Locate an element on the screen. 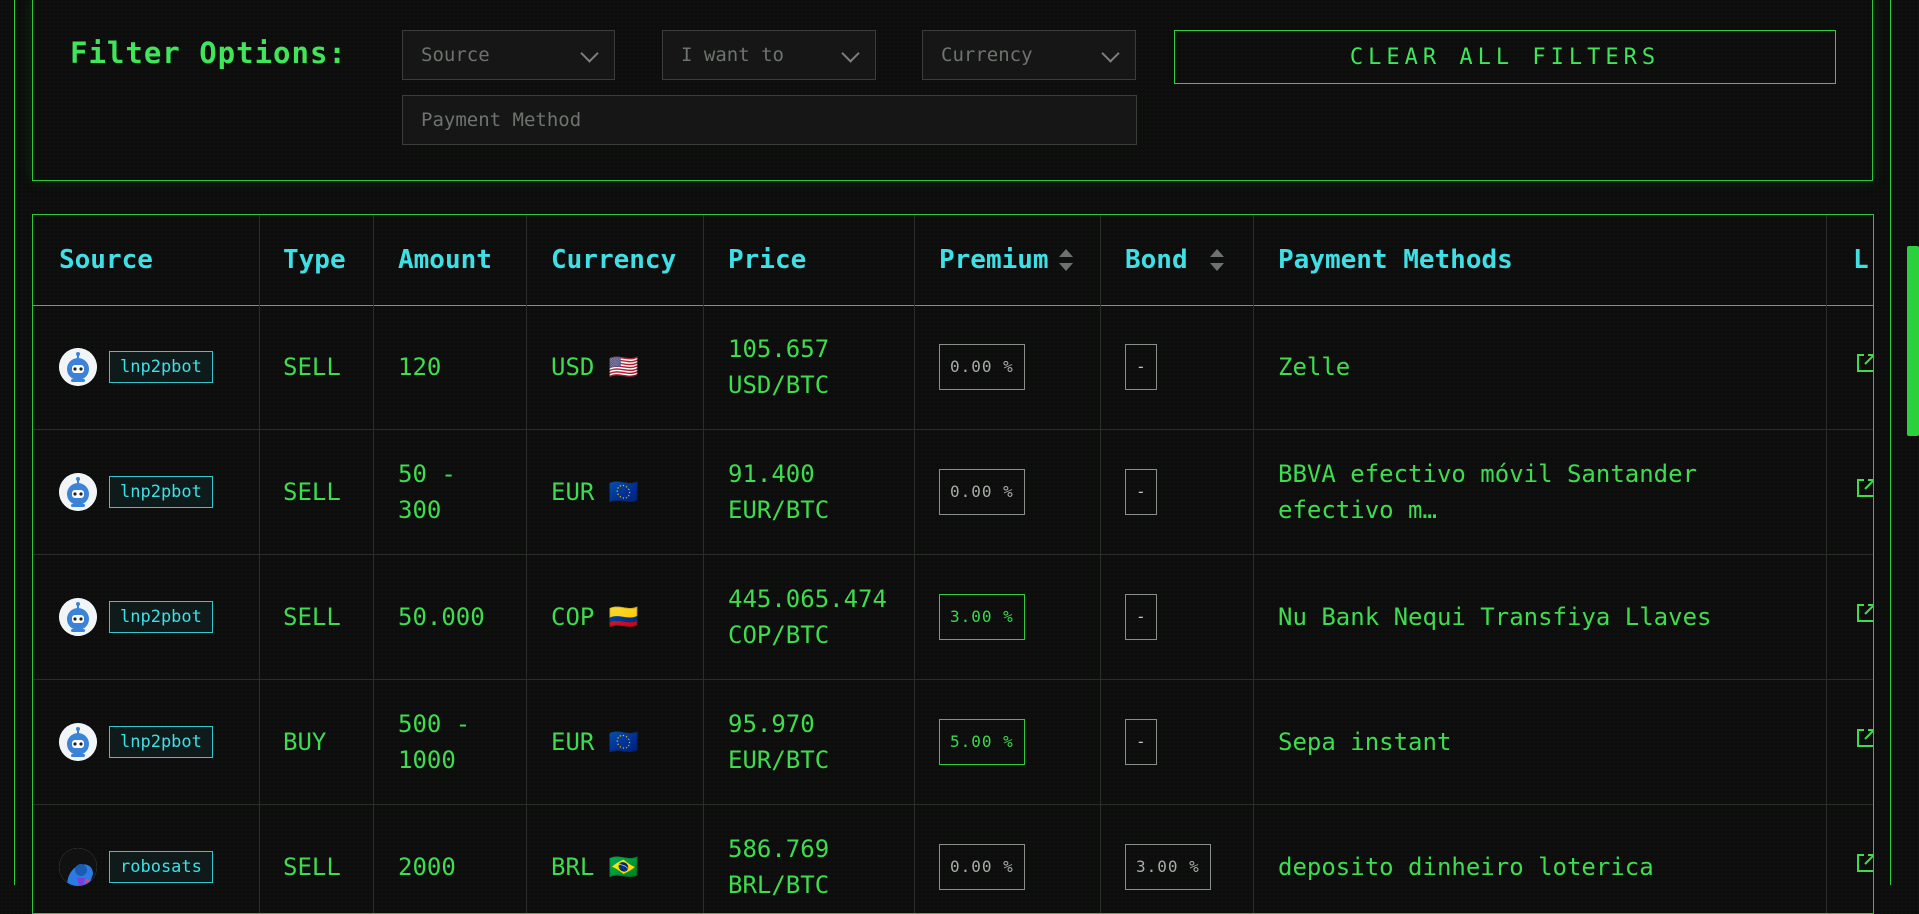 This screenshot has height=914, width=1919. currency-cell: BRL 🇧🇷 is located at coordinates (595, 867).